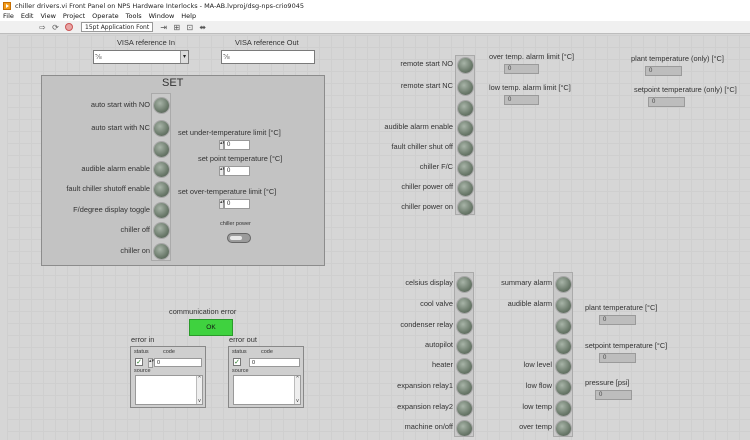  Describe the element at coordinates (243, 339) in the screenshot. I see `error-out-label: error out` at that location.